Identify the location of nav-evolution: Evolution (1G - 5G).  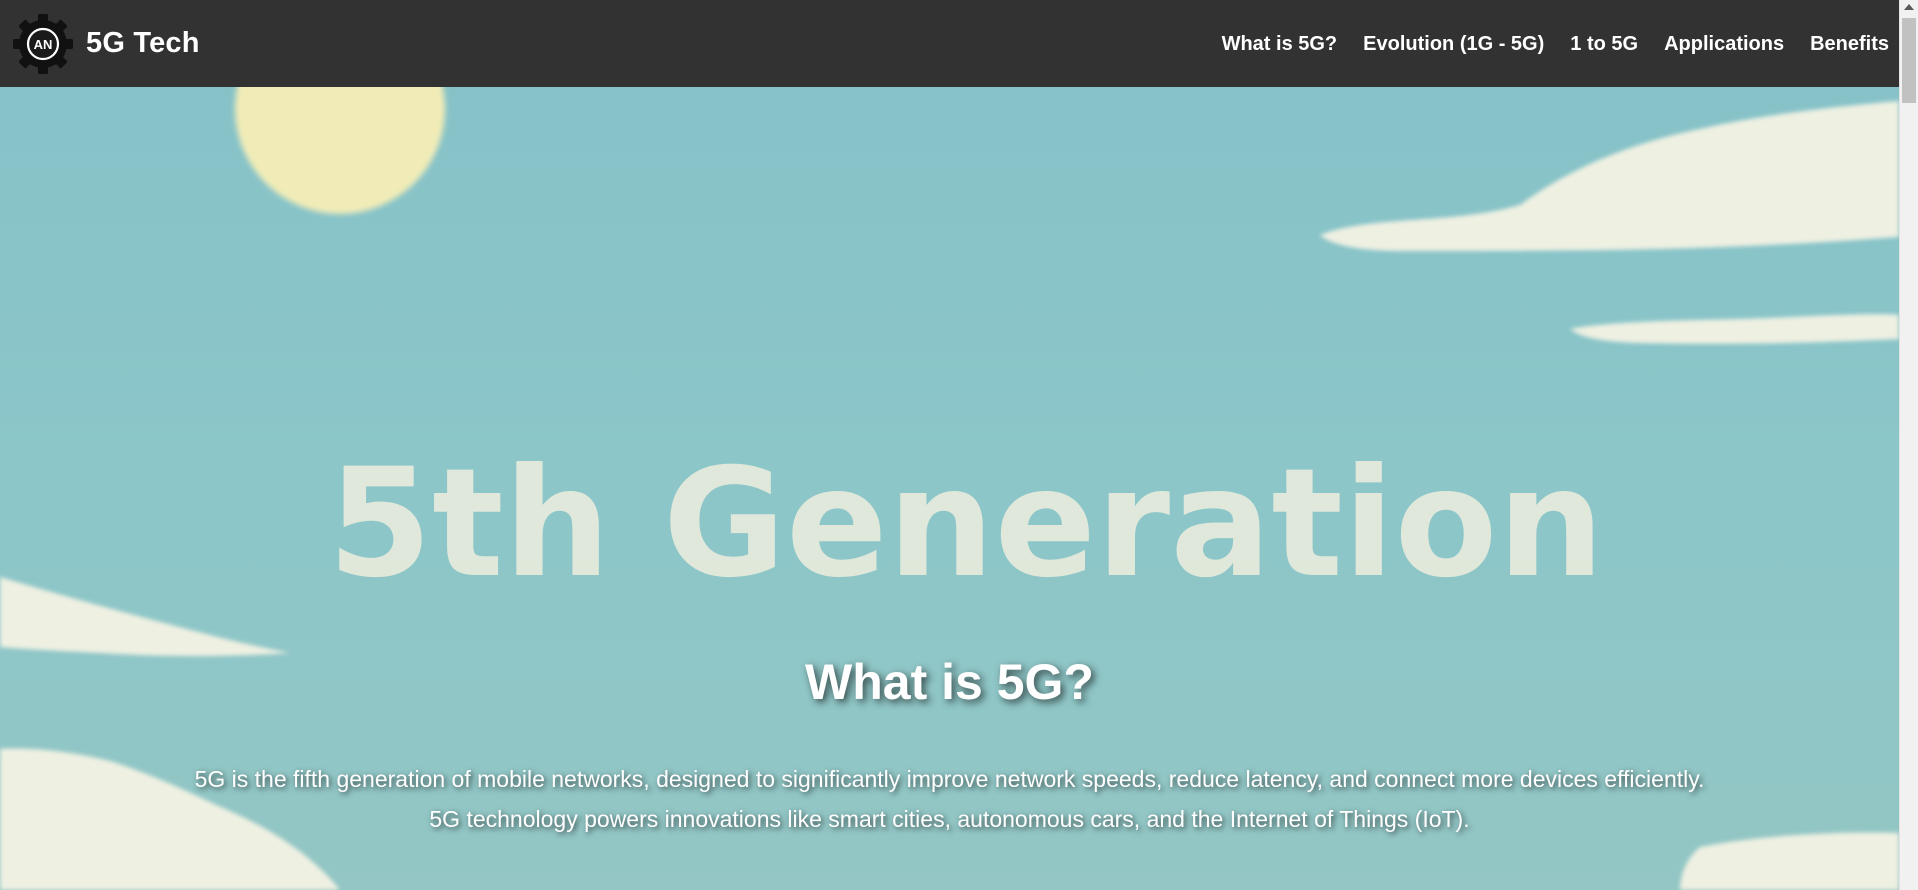
(1453, 44).